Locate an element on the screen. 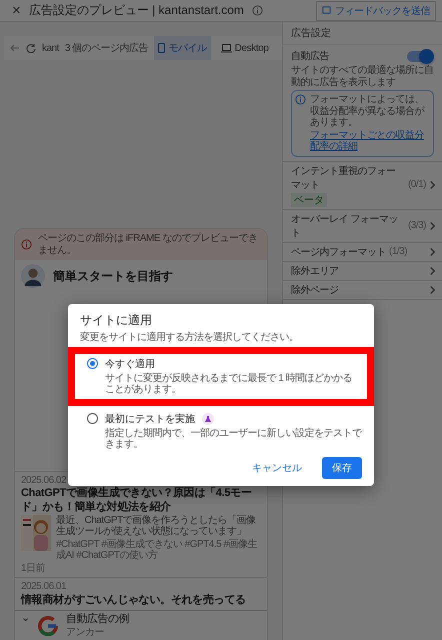  article-tags: #ChatGPT #画像生成できない #GPT4.5 #画像生成AI #ChatGPTの使い方 is located at coordinates (158, 550).